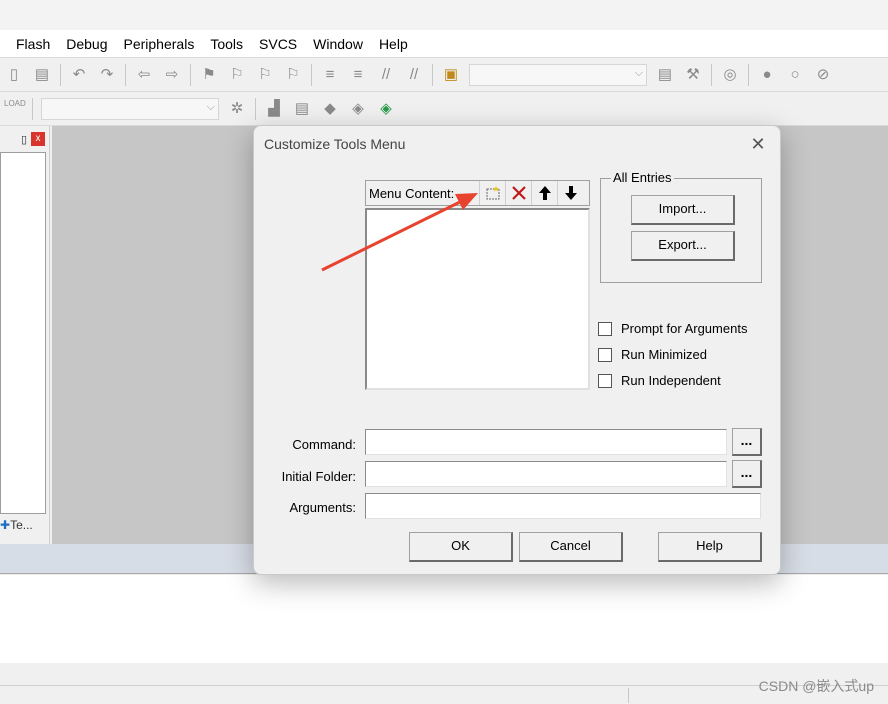 This screenshot has height=704, width=888. Describe the element at coordinates (159, 44) in the screenshot. I see `menu-peripherals: Peripherals` at that location.